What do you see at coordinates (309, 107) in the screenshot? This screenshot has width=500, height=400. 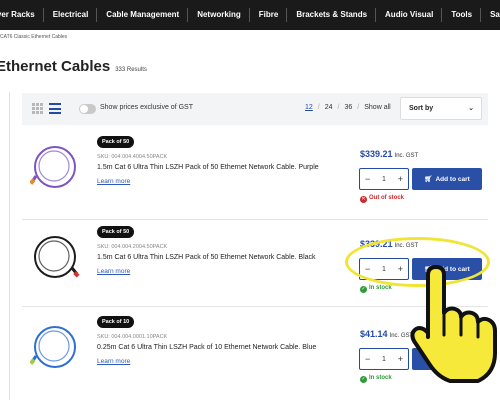 I see `per-page-12: 12` at bounding box center [309, 107].